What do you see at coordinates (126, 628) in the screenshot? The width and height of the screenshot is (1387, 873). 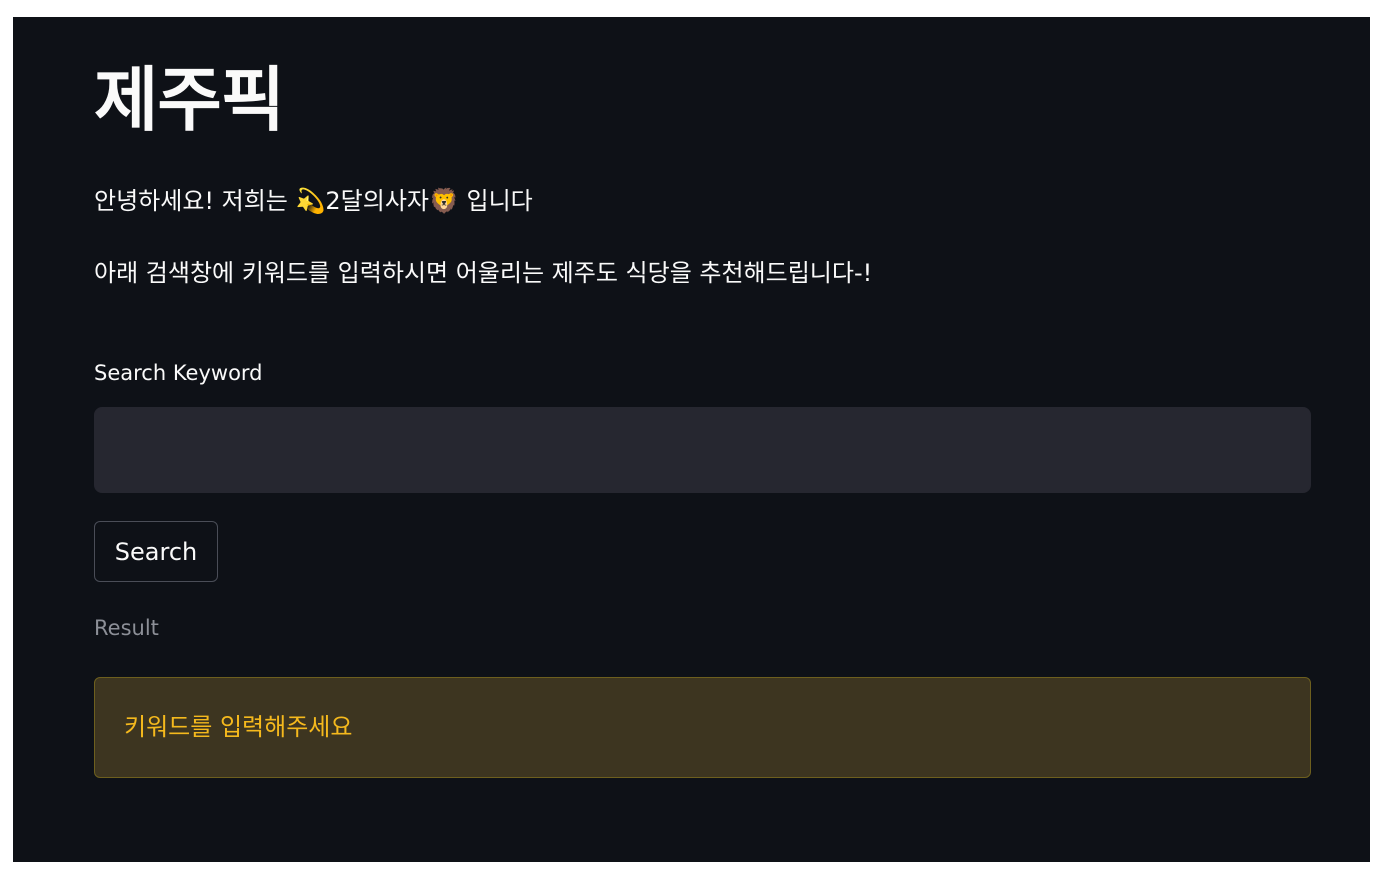 I see `result-label: Result` at bounding box center [126, 628].